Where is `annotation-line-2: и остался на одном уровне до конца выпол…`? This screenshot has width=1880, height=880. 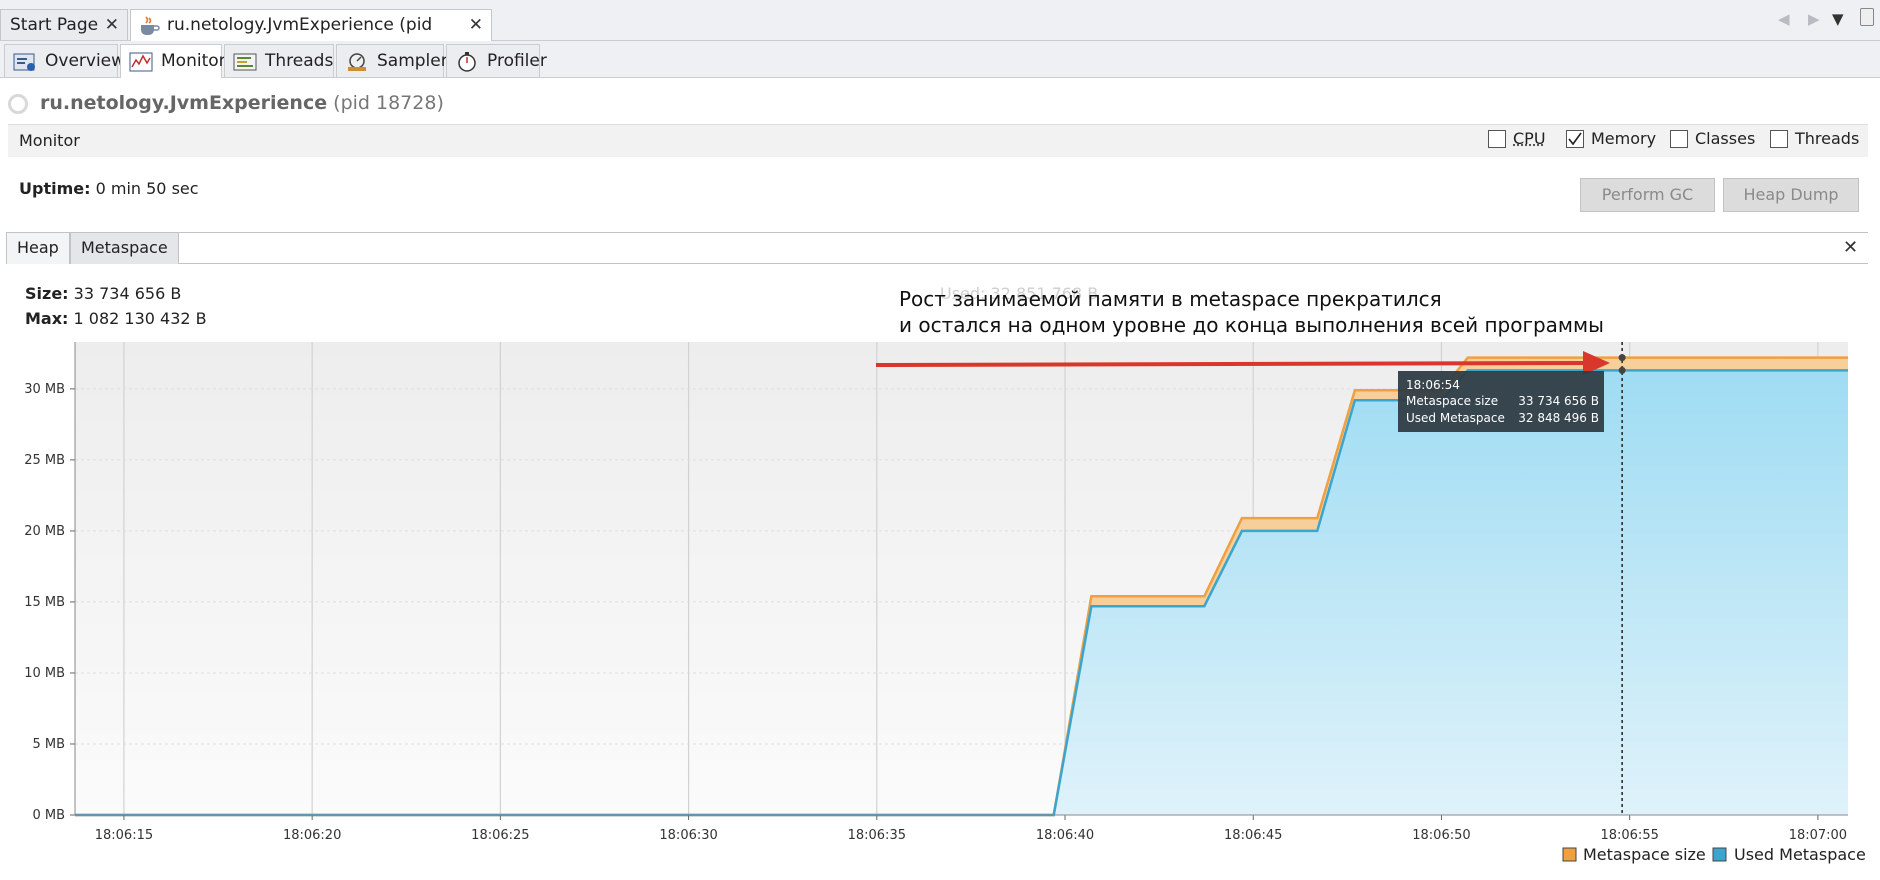 annotation-line-2: и остался на одном уровне до конца выпол… is located at coordinates (1251, 325).